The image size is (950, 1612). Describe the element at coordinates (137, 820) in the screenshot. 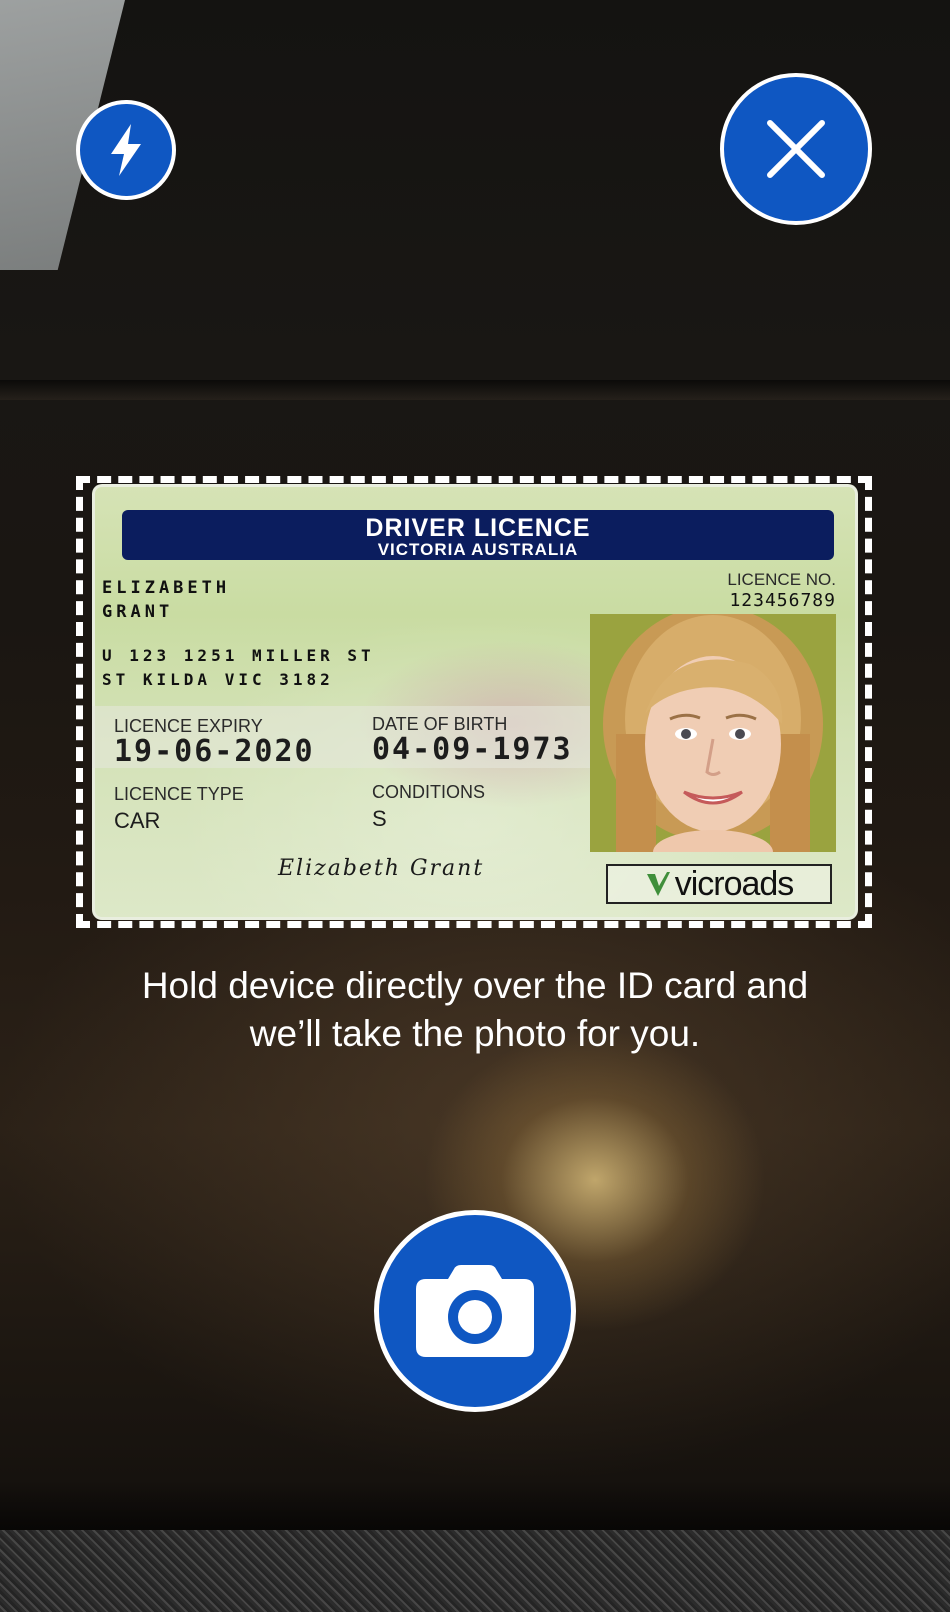

I see `licence-type-value: CAR` at that location.